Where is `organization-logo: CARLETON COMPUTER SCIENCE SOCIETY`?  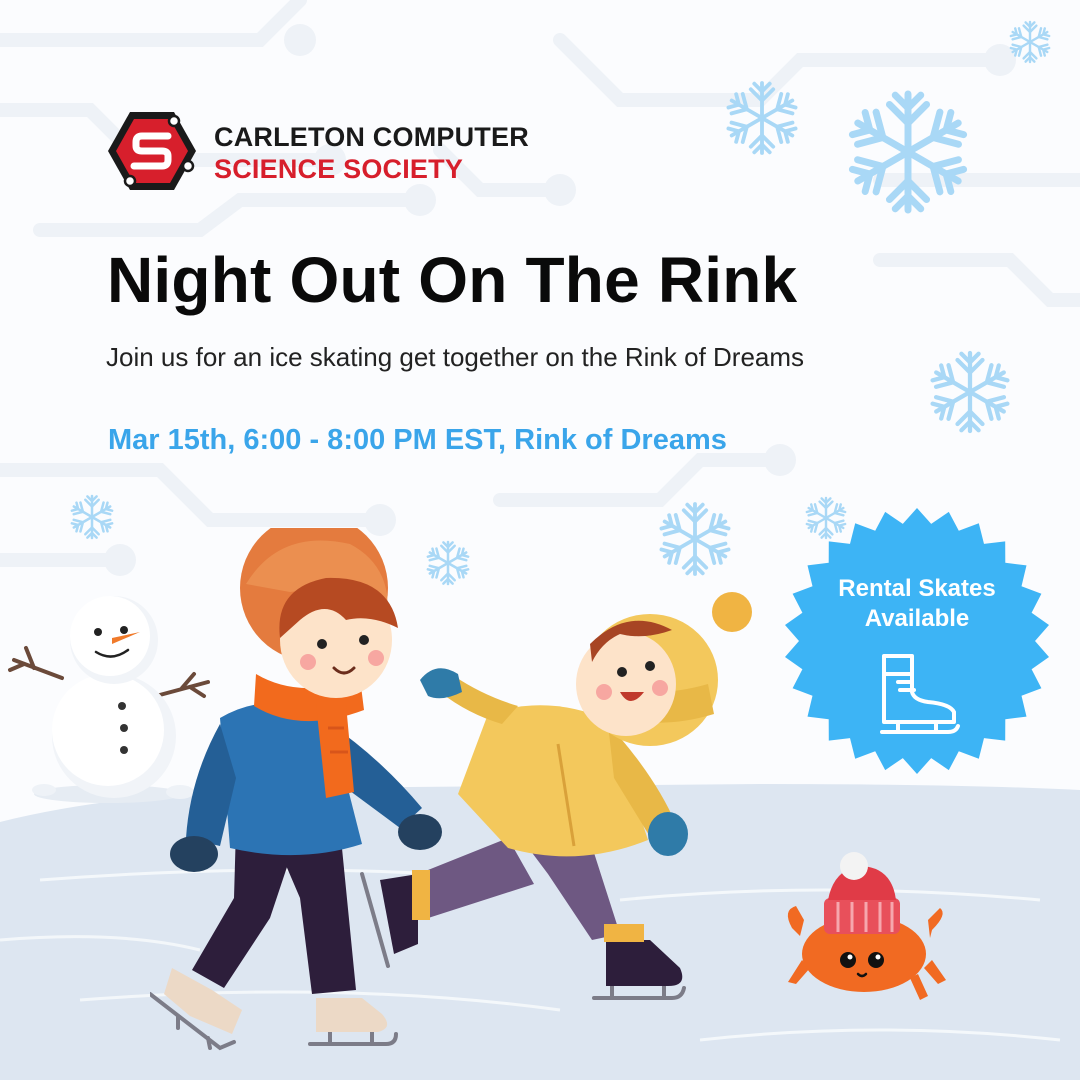 organization-logo: CARLETON COMPUTER SCIENCE SOCIETY is located at coordinates (317, 151).